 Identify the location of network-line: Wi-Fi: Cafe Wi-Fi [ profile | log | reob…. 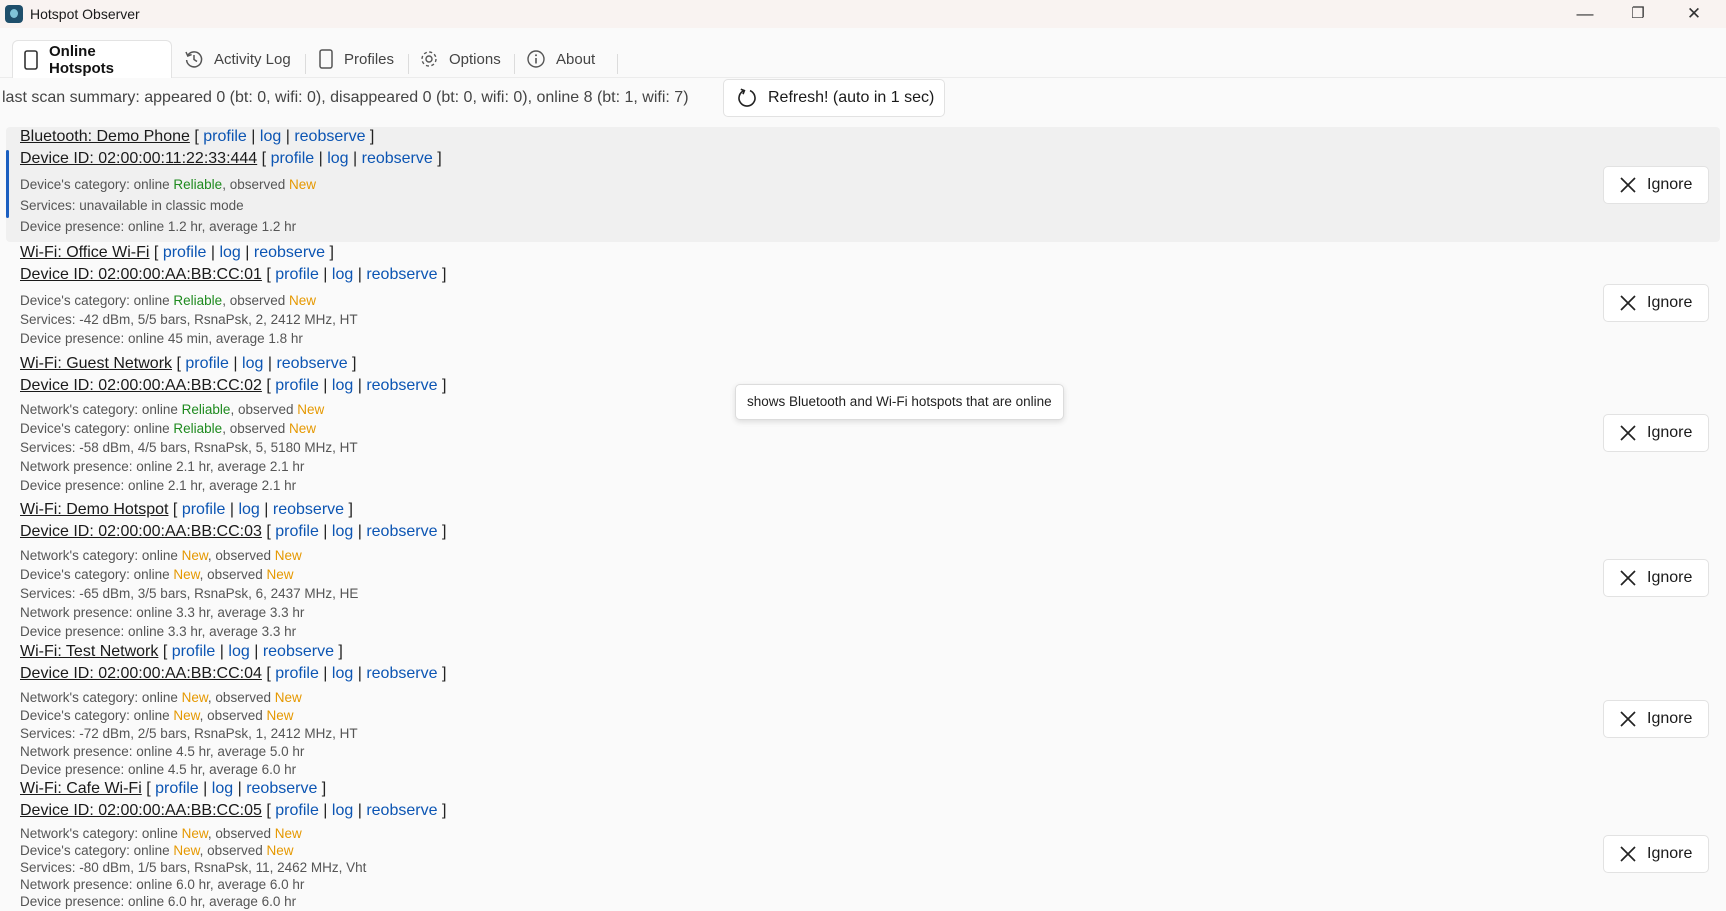
(233, 791).